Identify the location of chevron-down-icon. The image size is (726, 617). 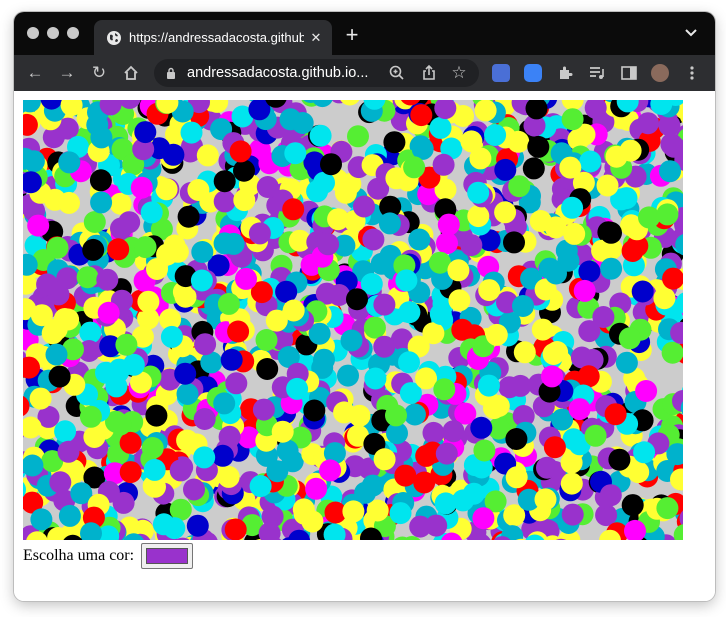
(691, 33).